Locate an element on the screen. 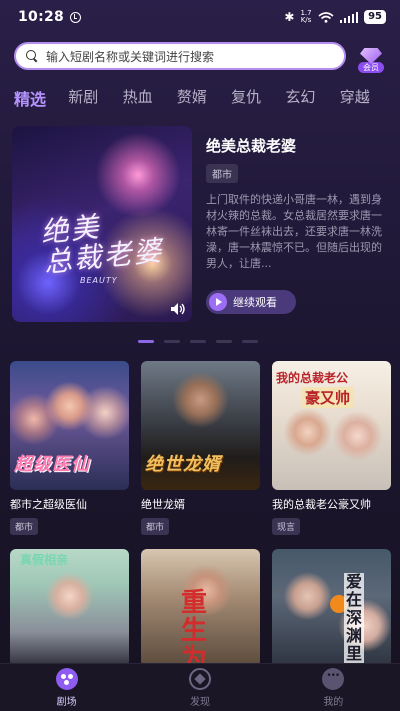  bluetooth-icon: ✱ is located at coordinates (289, 17).